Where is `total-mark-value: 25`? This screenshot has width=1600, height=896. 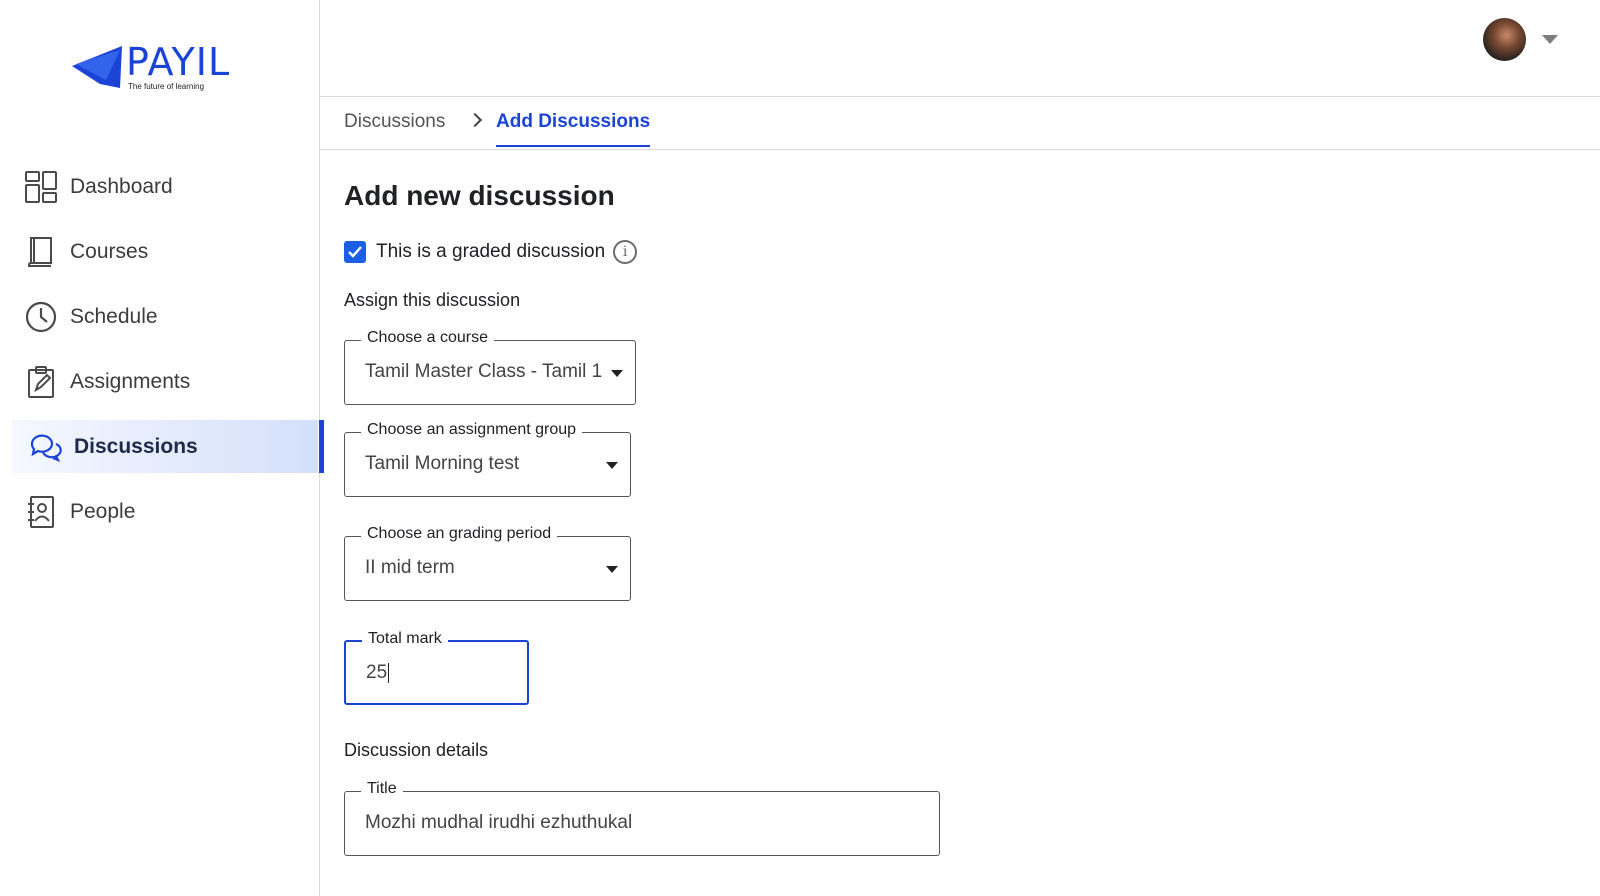 total-mark-value: 25 is located at coordinates (377, 672).